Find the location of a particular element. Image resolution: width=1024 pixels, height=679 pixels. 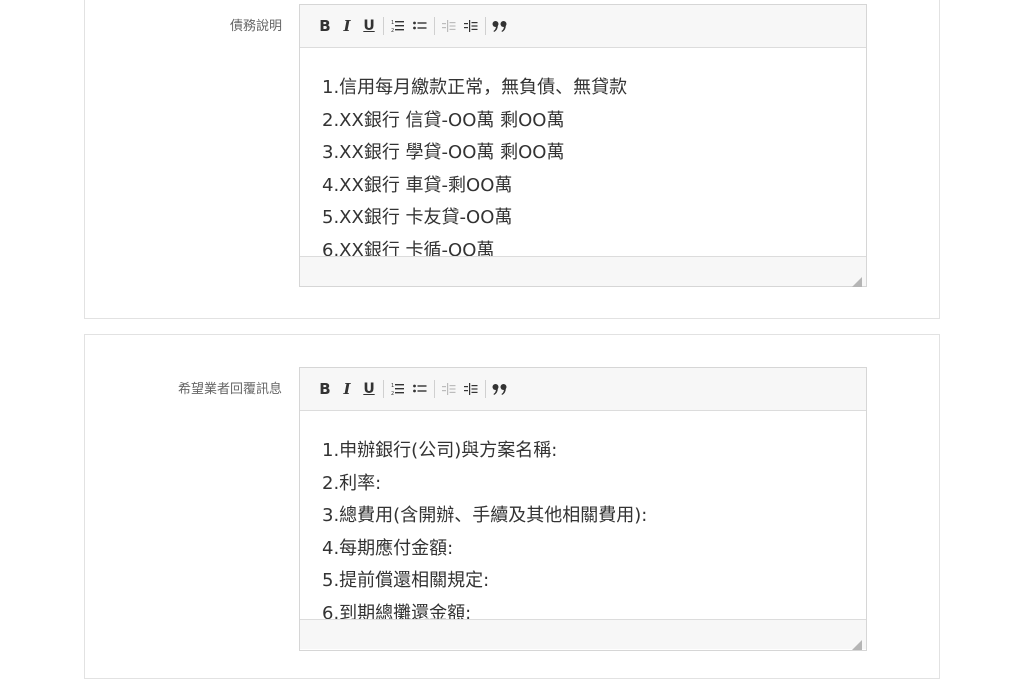

content-line: 6.到期總攤還金額: is located at coordinates (397, 611).